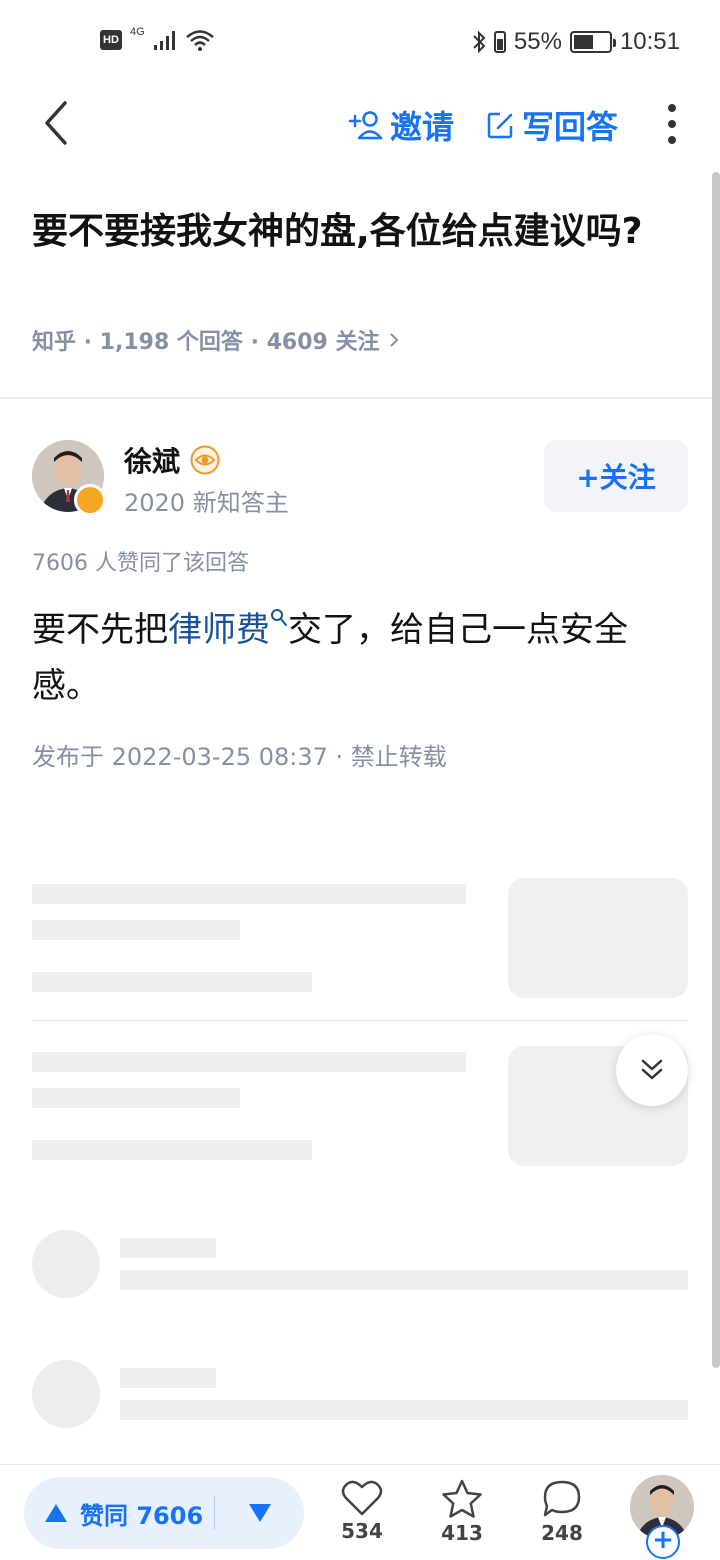 The height and width of the screenshot is (1560, 720). Describe the element at coordinates (342, 232) in the screenshot. I see `question-title: 要不要接我女神的盘,各位给点建议吗?` at that location.